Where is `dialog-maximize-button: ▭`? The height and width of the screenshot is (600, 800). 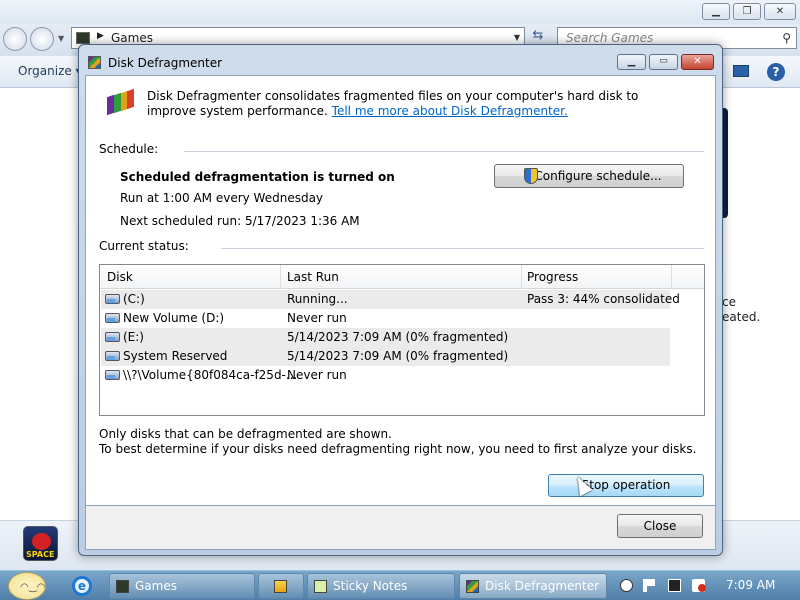
dialog-maximize-button: ▭ is located at coordinates (663, 62).